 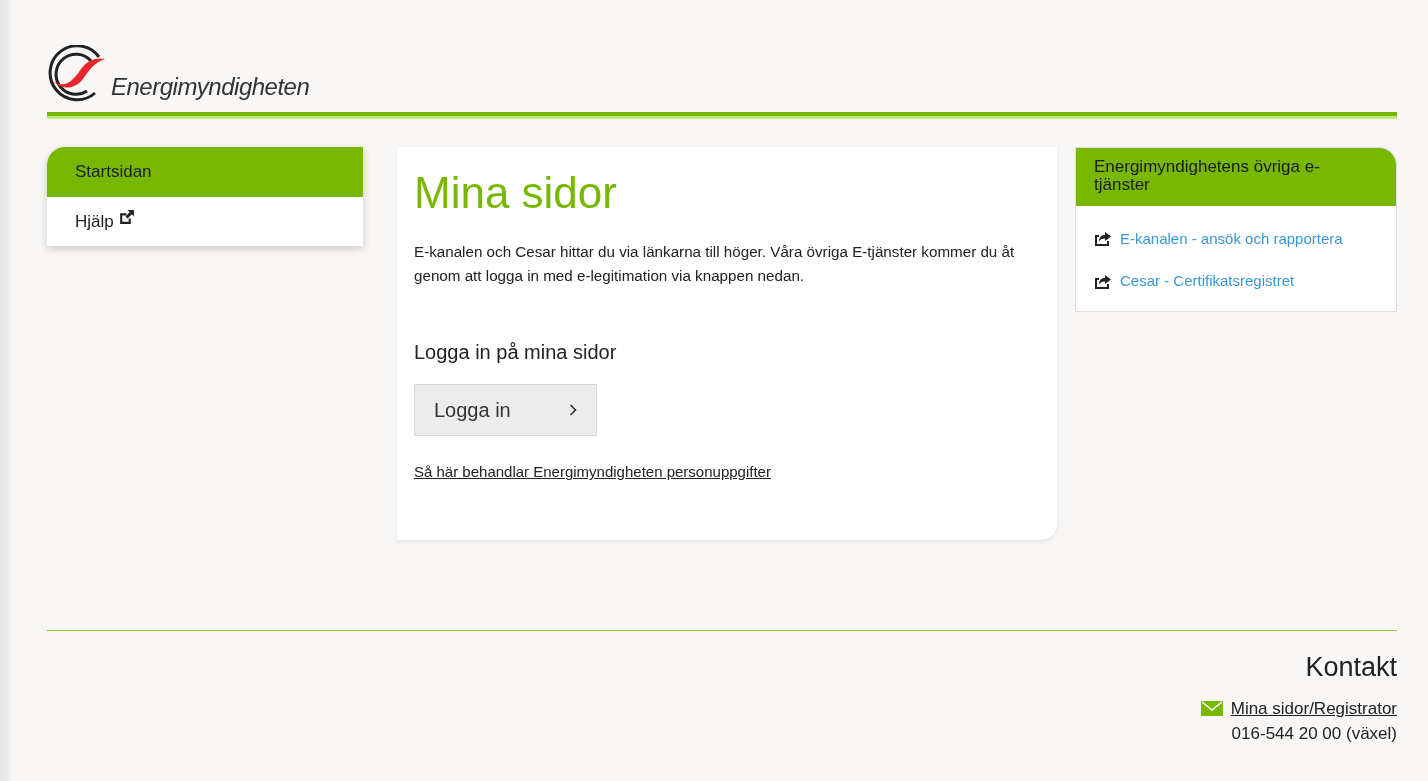 I want to click on panel-heading: Energimyndighetens övriga e-tjänster, so click(x=1236, y=177).